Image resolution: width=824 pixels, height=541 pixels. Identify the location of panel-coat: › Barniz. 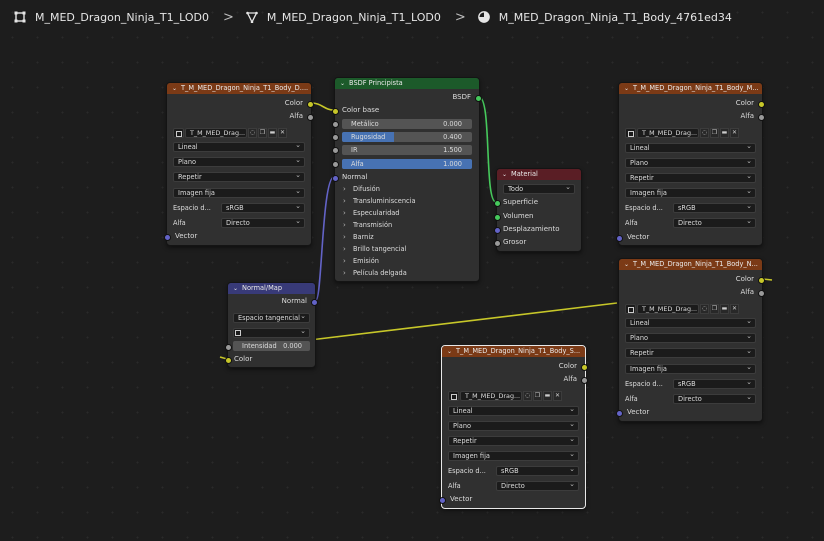
(358, 237).